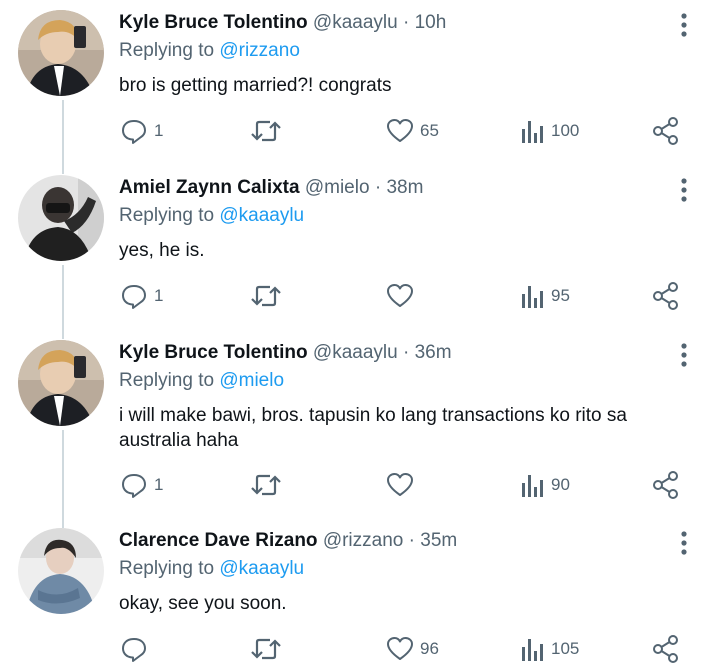 This screenshot has width=720, height=669. I want to click on reply-button, so click(137, 649).